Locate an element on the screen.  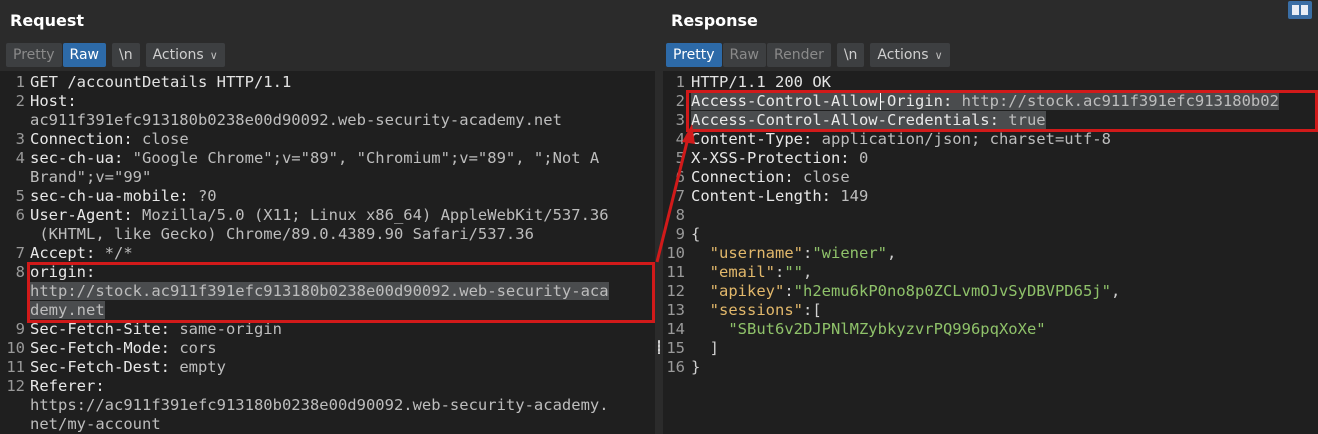
split-view-right-square is located at coordinates (1304, 10).